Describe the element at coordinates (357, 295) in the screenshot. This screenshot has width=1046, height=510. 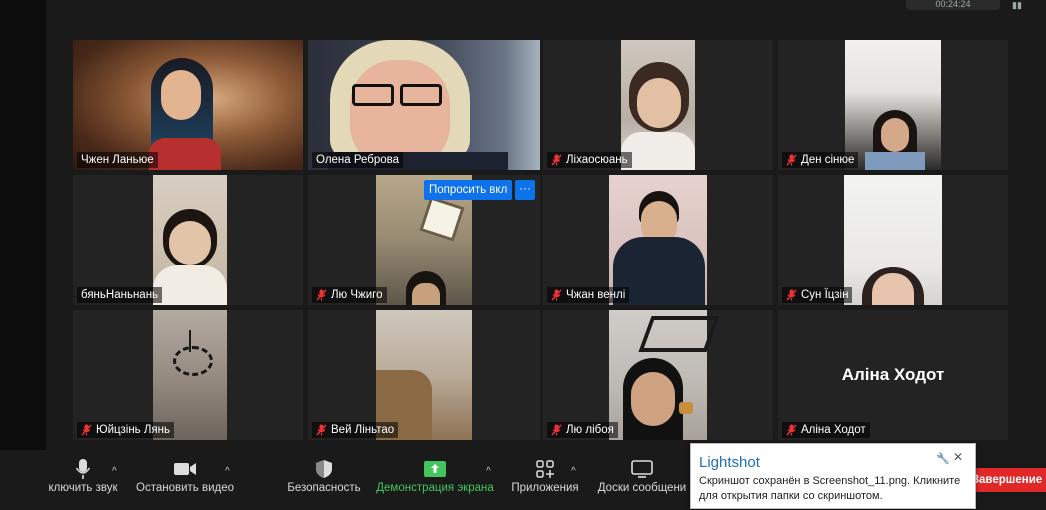
I see `participant-name: Лю Чжиго` at that location.